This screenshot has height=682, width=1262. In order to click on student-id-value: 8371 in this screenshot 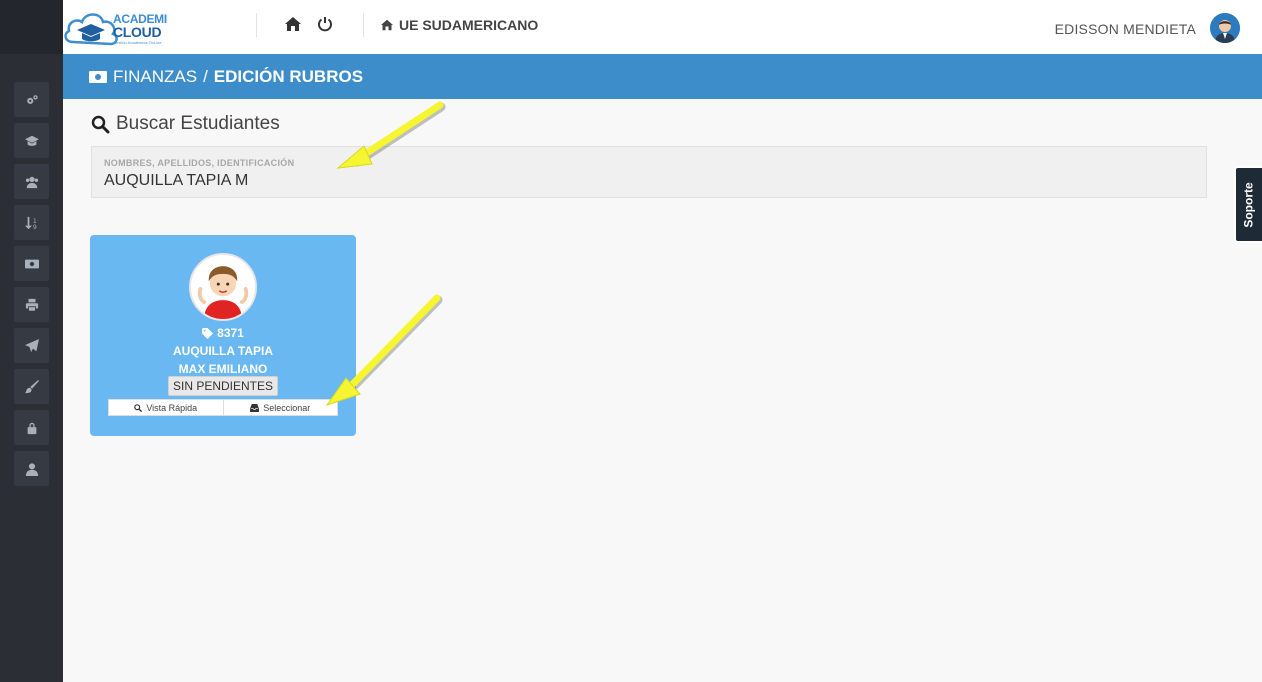, I will do `click(230, 333)`.